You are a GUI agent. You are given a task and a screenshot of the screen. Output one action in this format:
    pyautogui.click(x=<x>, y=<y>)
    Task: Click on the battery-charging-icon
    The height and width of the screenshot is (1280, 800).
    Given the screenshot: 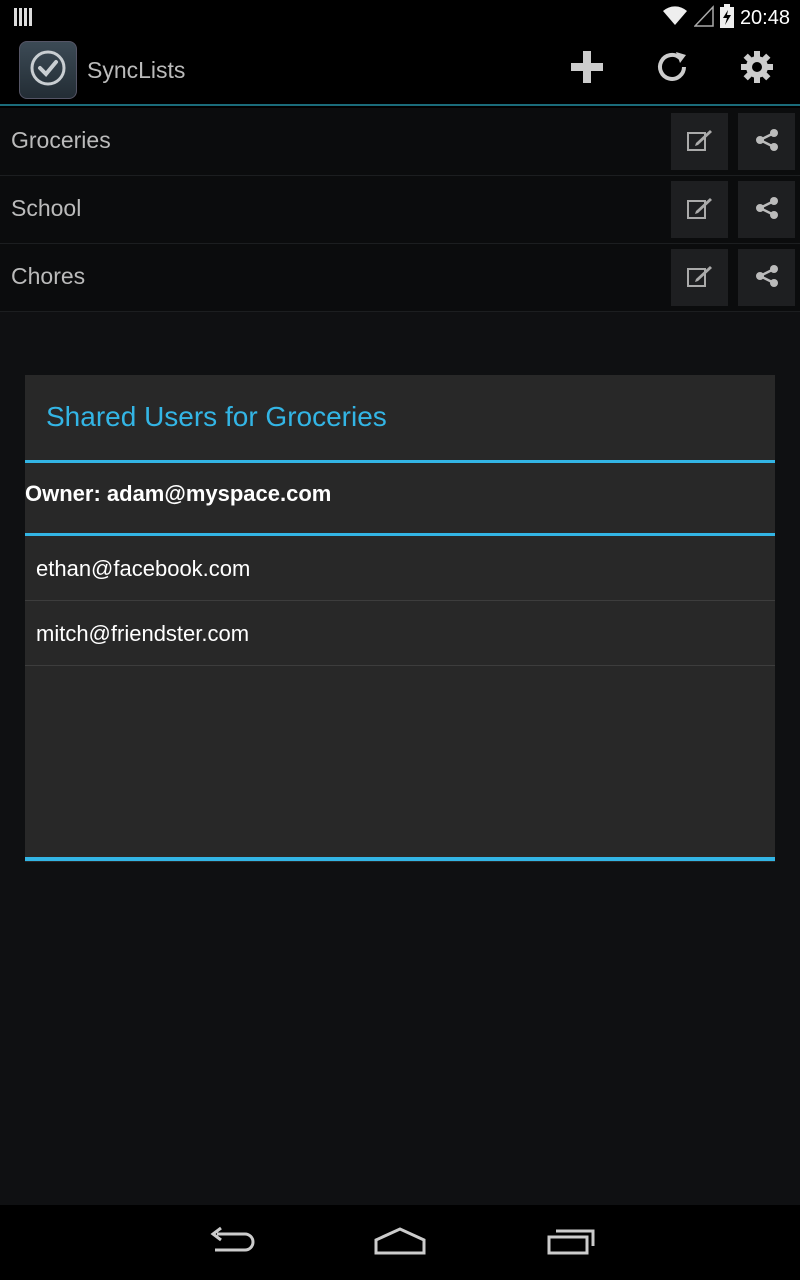 What is the action you would take?
    pyautogui.click(x=726, y=18)
    